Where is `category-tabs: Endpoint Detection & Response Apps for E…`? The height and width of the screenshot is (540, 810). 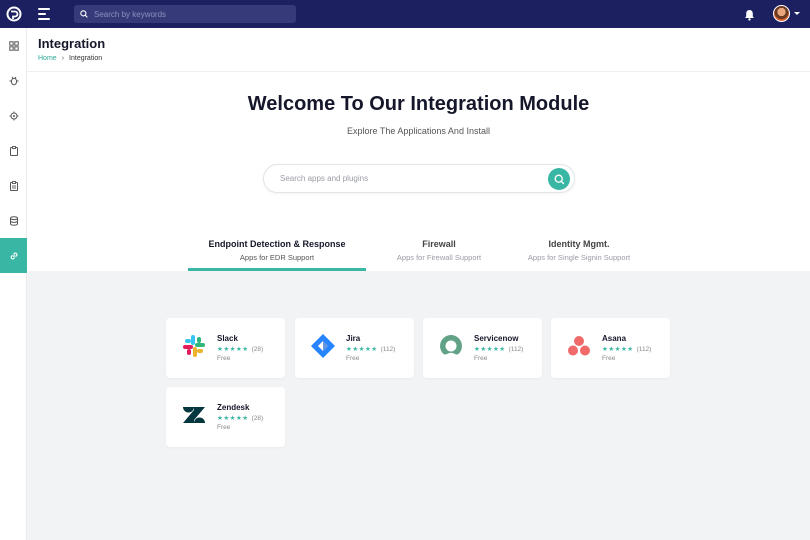
category-tabs: Endpoint Detection & Response Apps for E… is located at coordinates (417, 255).